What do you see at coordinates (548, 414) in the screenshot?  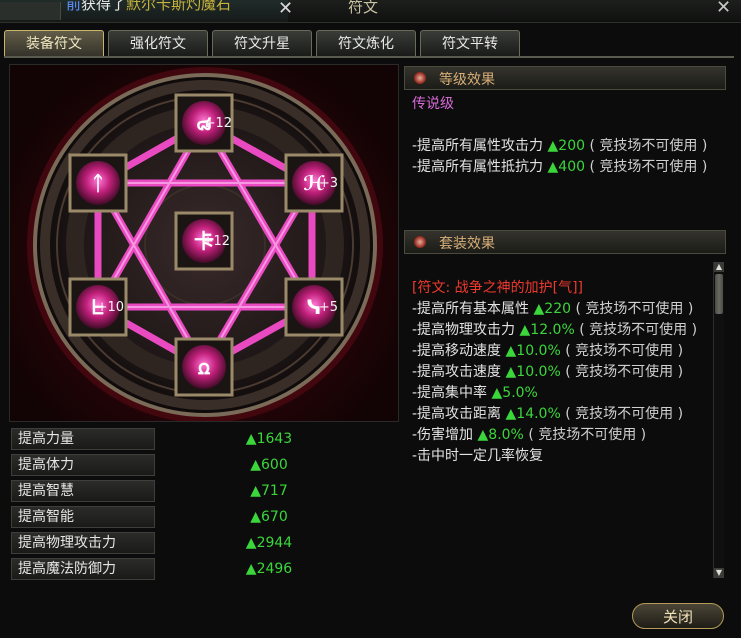 I see `effect-line: -提高攻击距离 ▲14.0% ( 竞技场不可使用 )` at bounding box center [548, 414].